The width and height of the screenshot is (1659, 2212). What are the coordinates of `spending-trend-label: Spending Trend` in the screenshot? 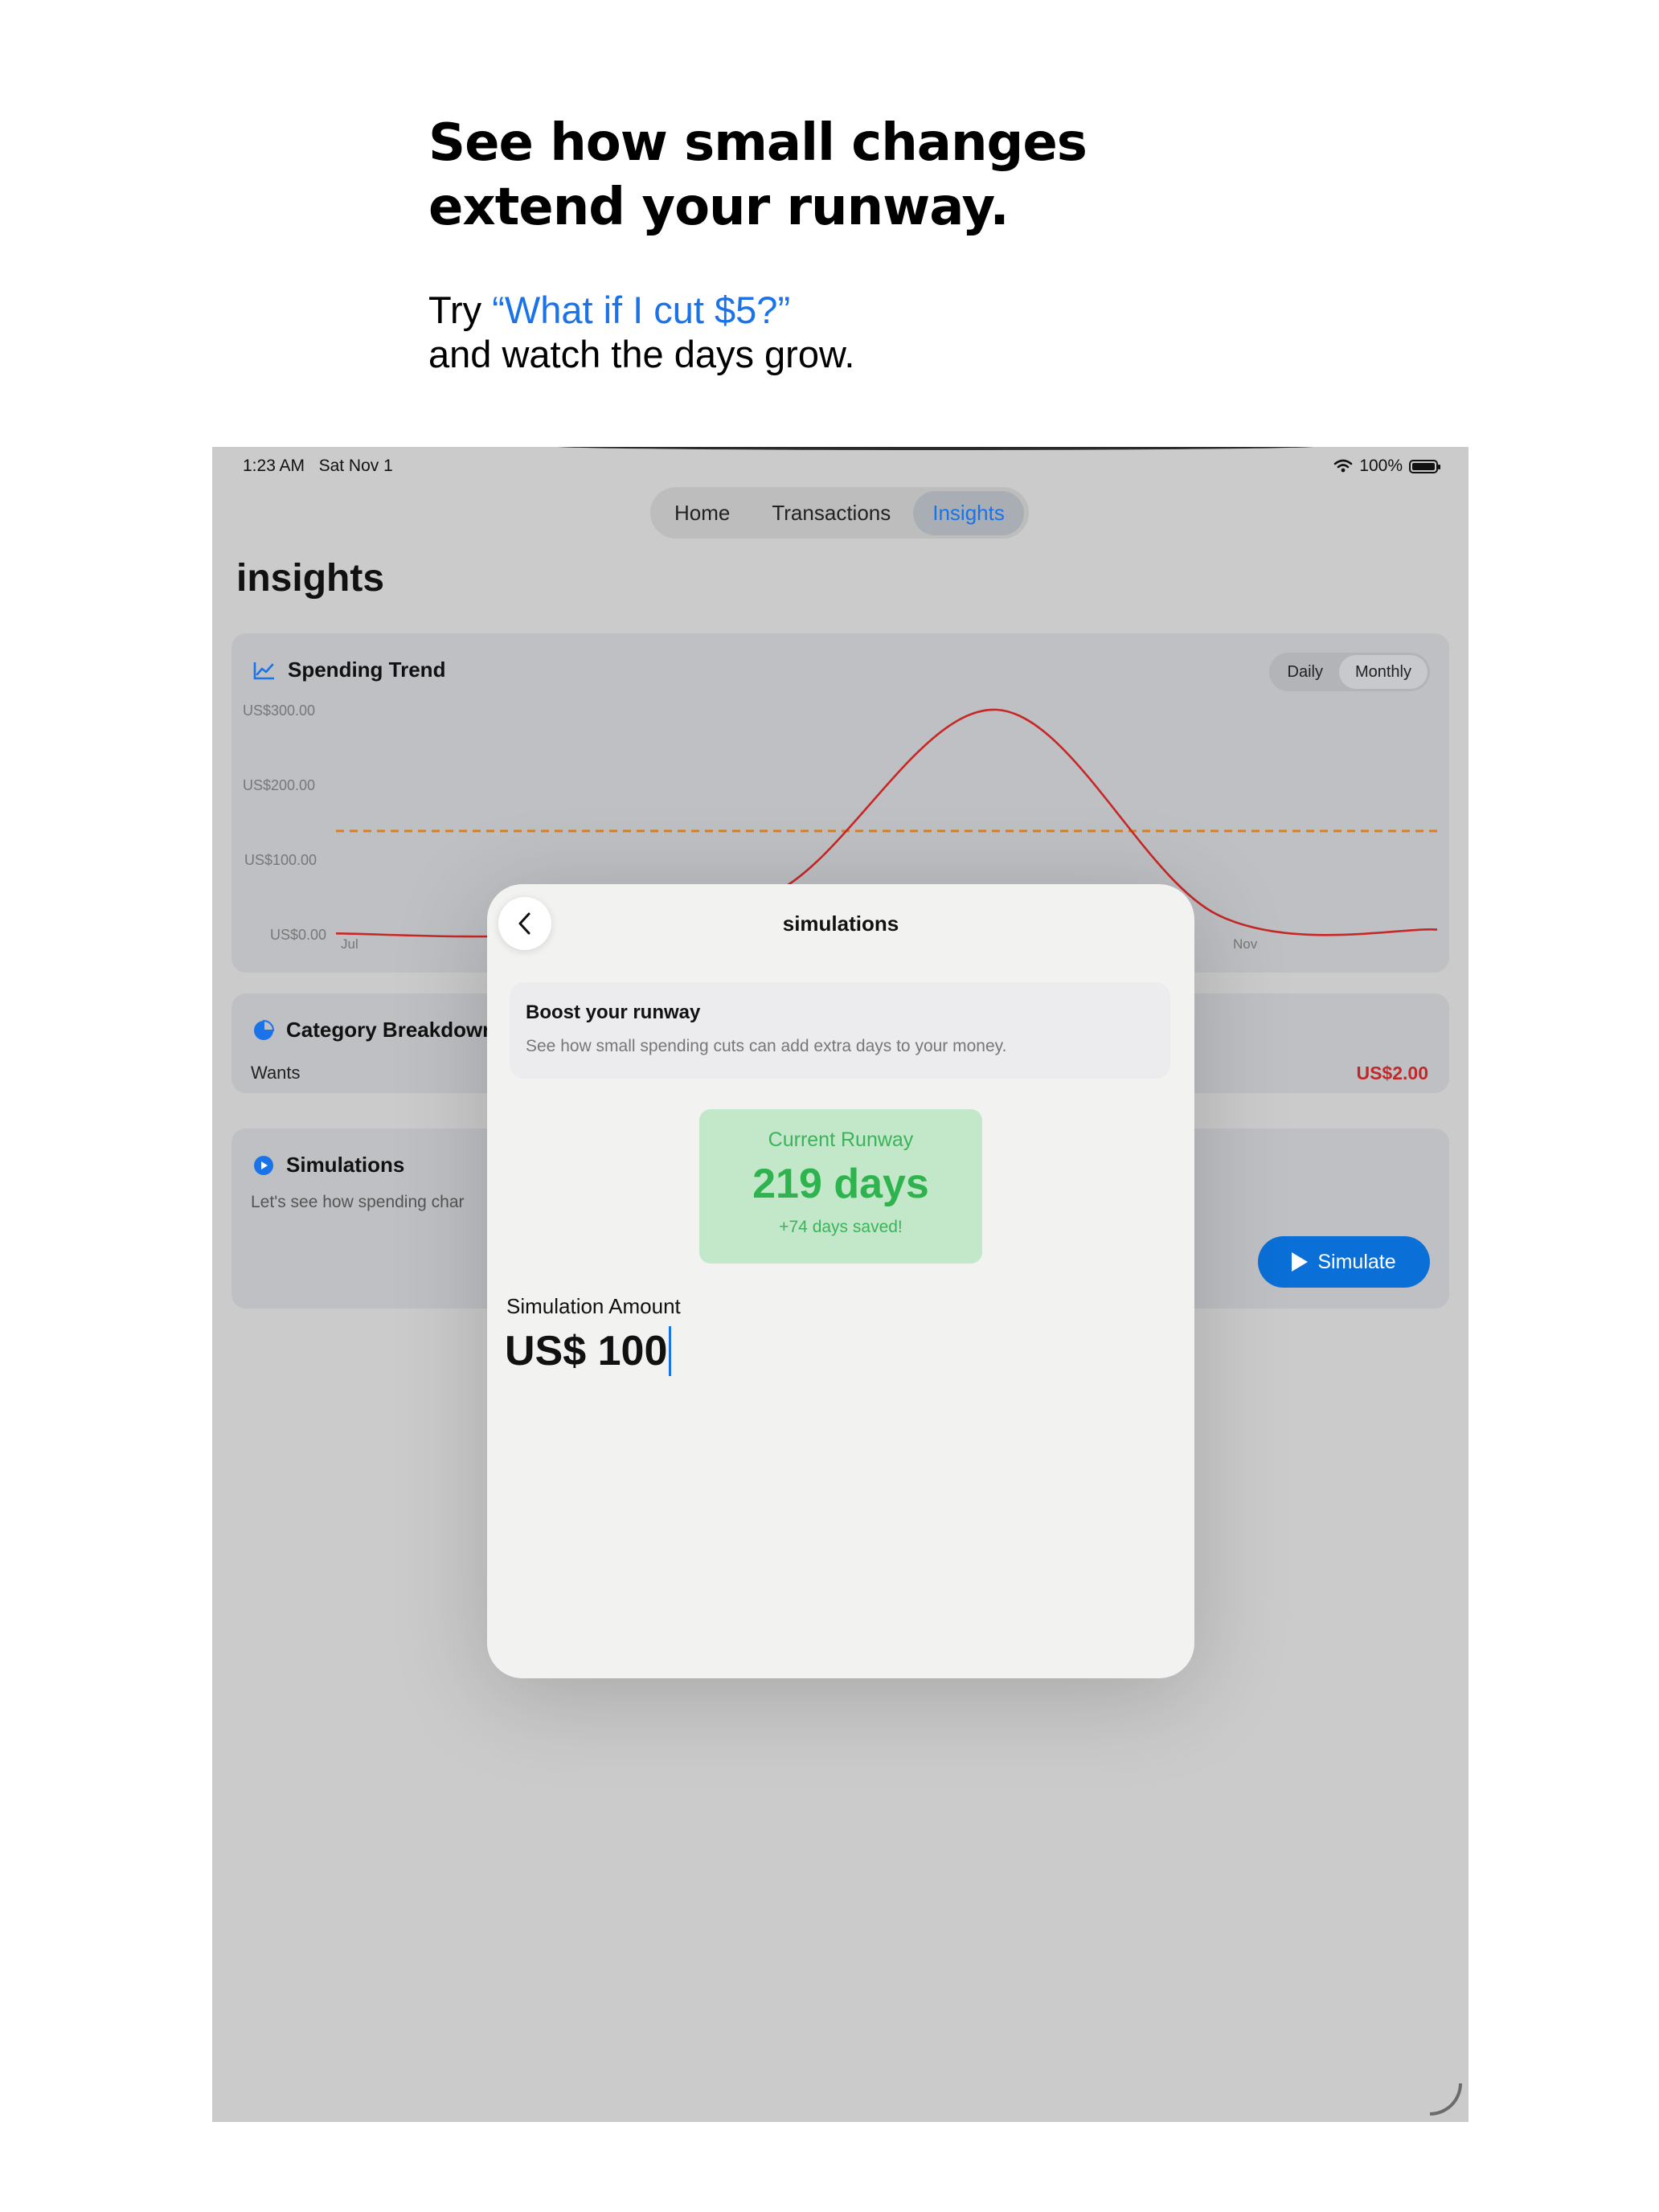 It's located at (367, 669).